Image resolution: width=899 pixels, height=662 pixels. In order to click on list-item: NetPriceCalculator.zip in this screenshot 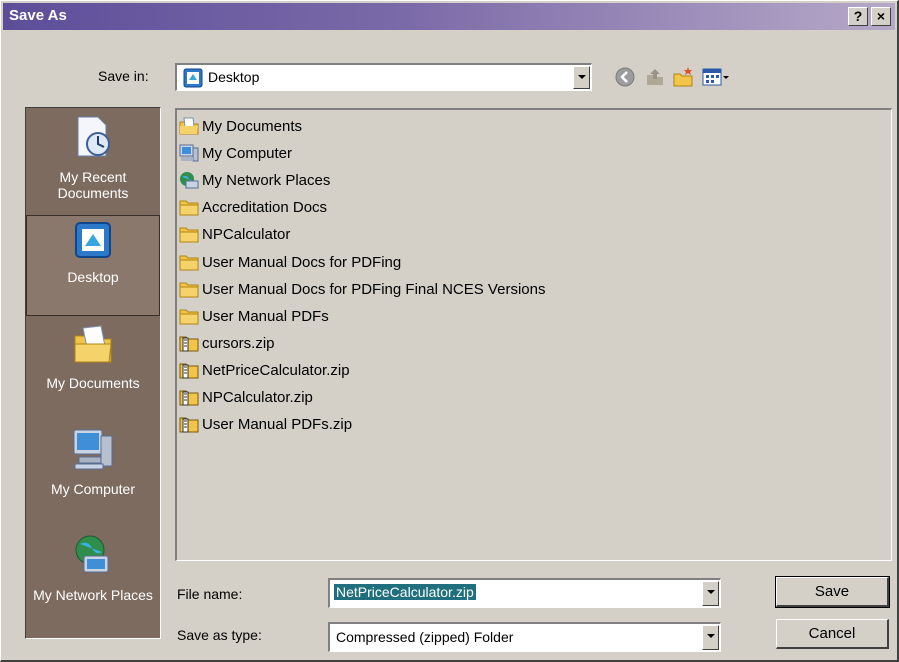, I will do `click(264, 370)`.